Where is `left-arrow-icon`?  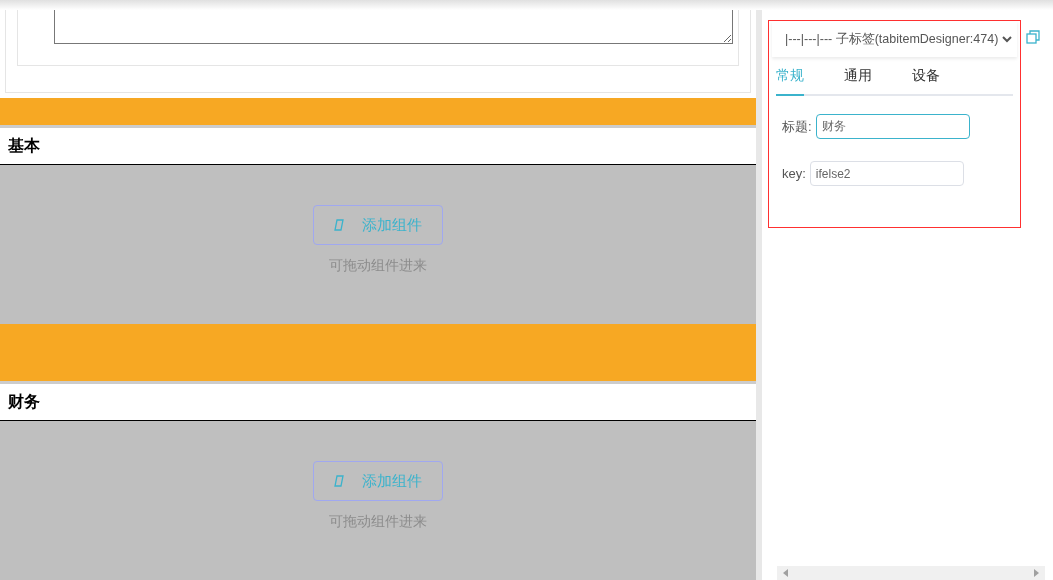
left-arrow-icon is located at coordinates (785, 573).